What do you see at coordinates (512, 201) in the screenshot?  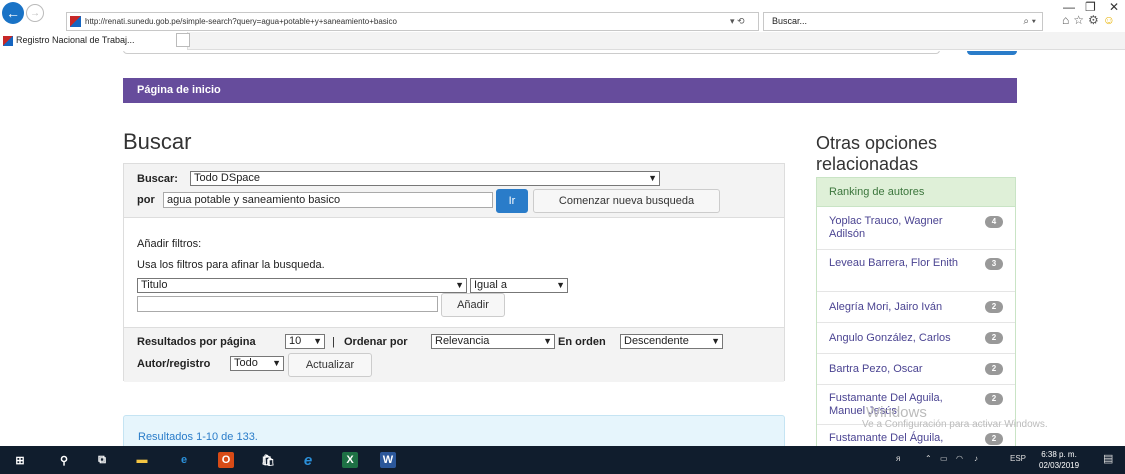 I see `go-button: Ir` at bounding box center [512, 201].